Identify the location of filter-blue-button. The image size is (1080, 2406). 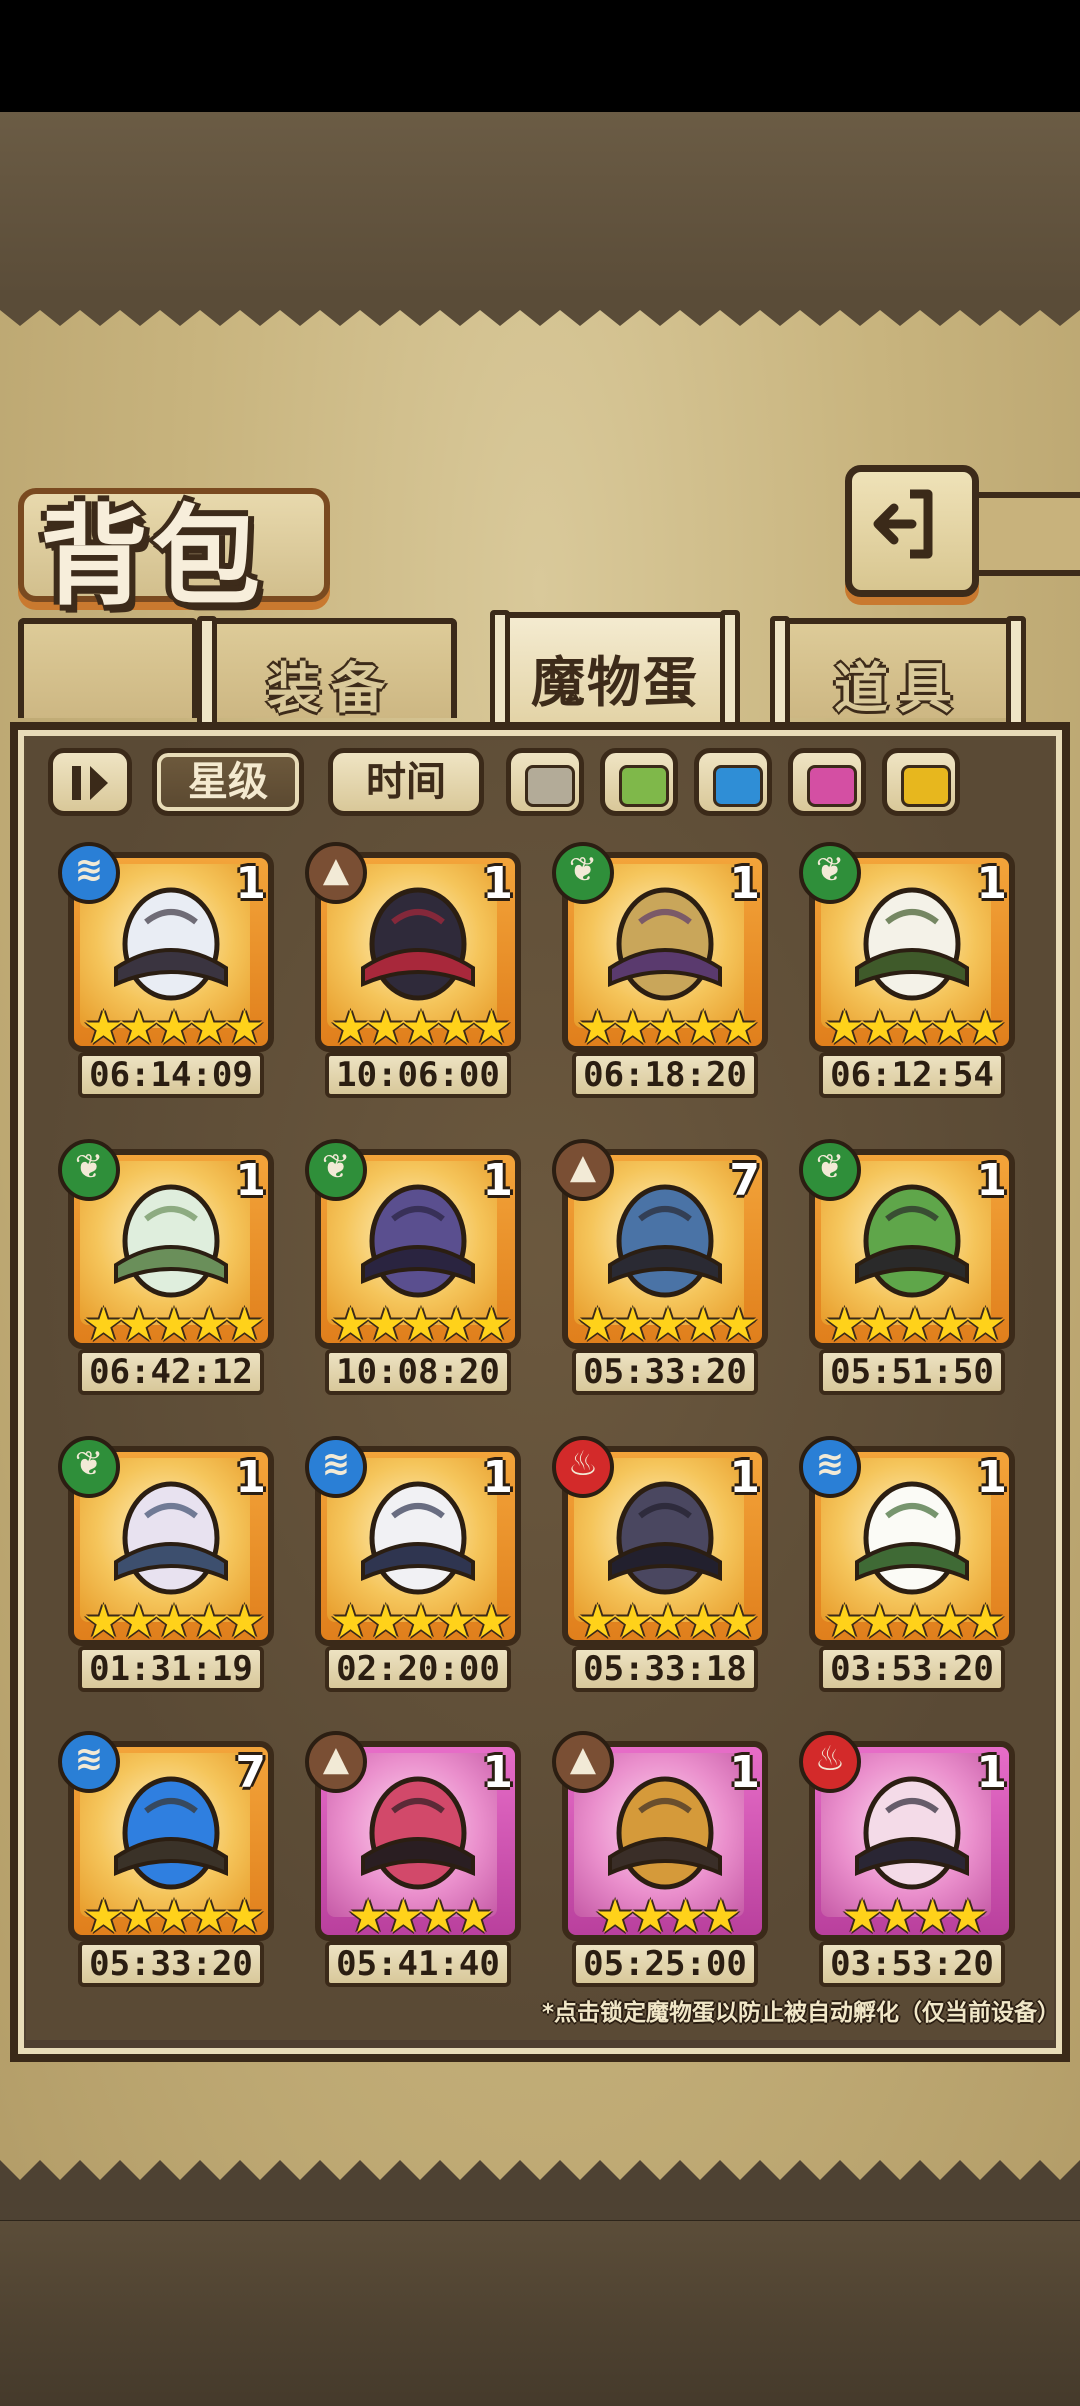
(733, 782).